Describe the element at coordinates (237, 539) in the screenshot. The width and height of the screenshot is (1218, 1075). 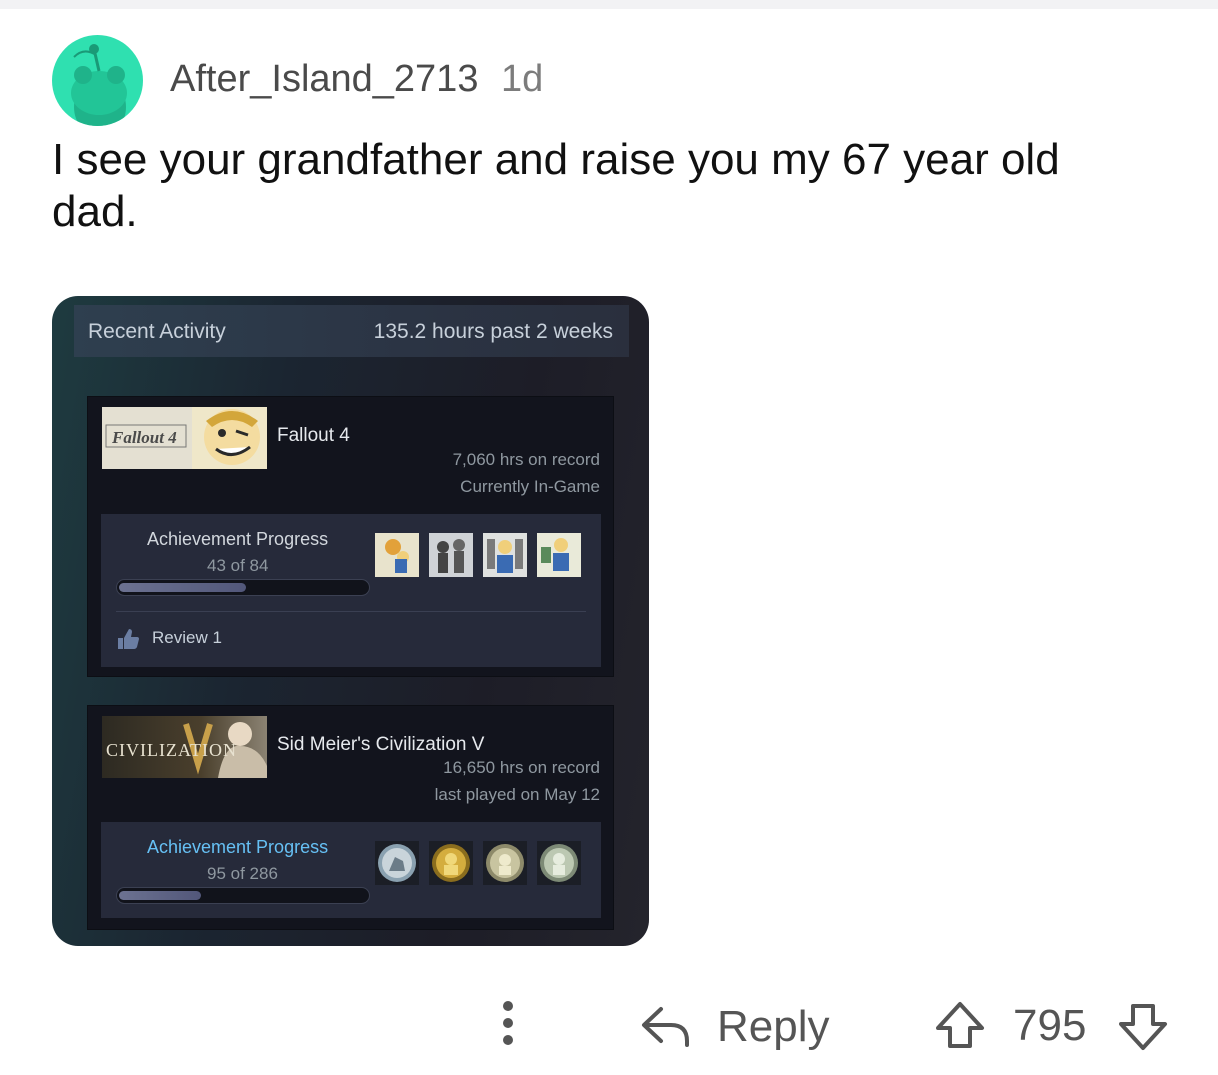
I see `fallout4-achievement-label: Achievement Progress` at that location.